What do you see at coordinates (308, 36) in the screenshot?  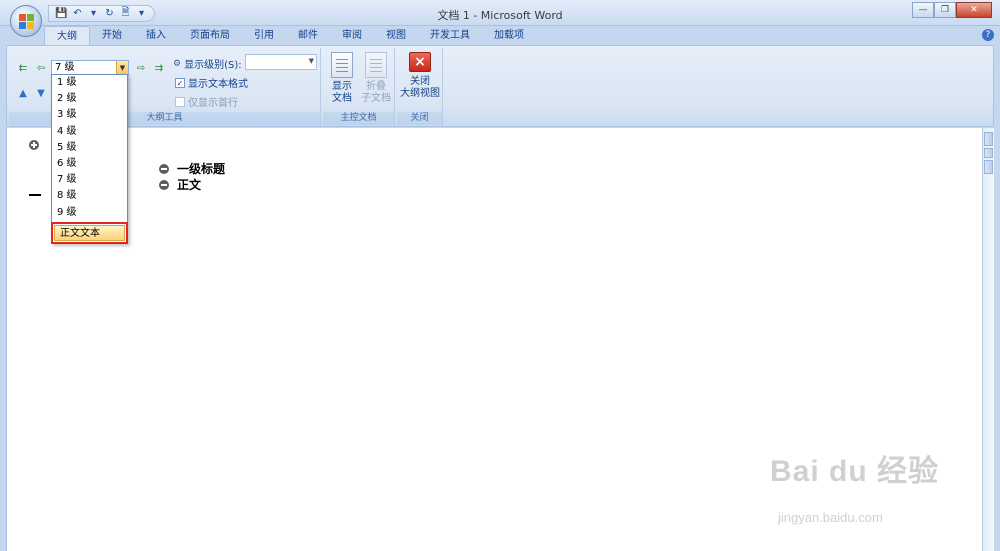 I see `tab-mailings: 邮件` at bounding box center [308, 36].